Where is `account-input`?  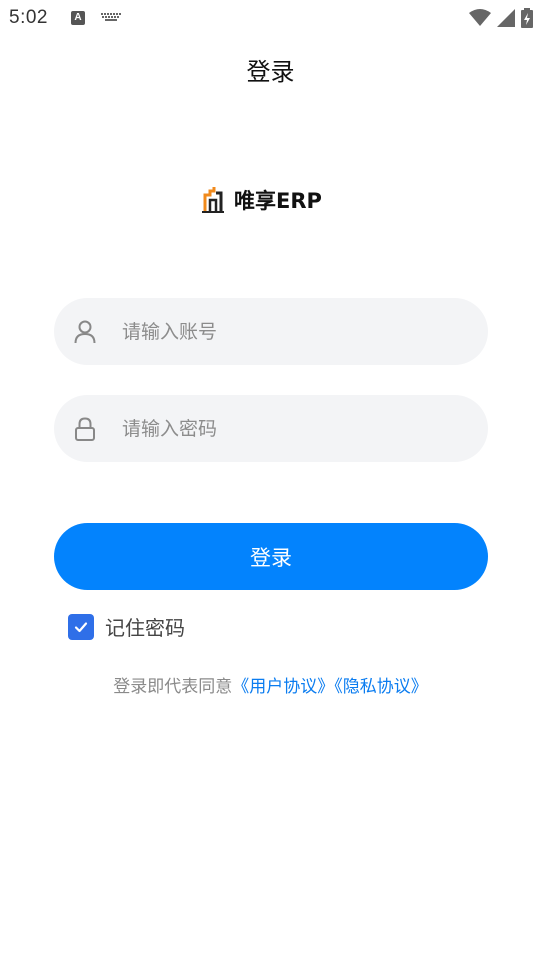
account-input is located at coordinates (304, 331).